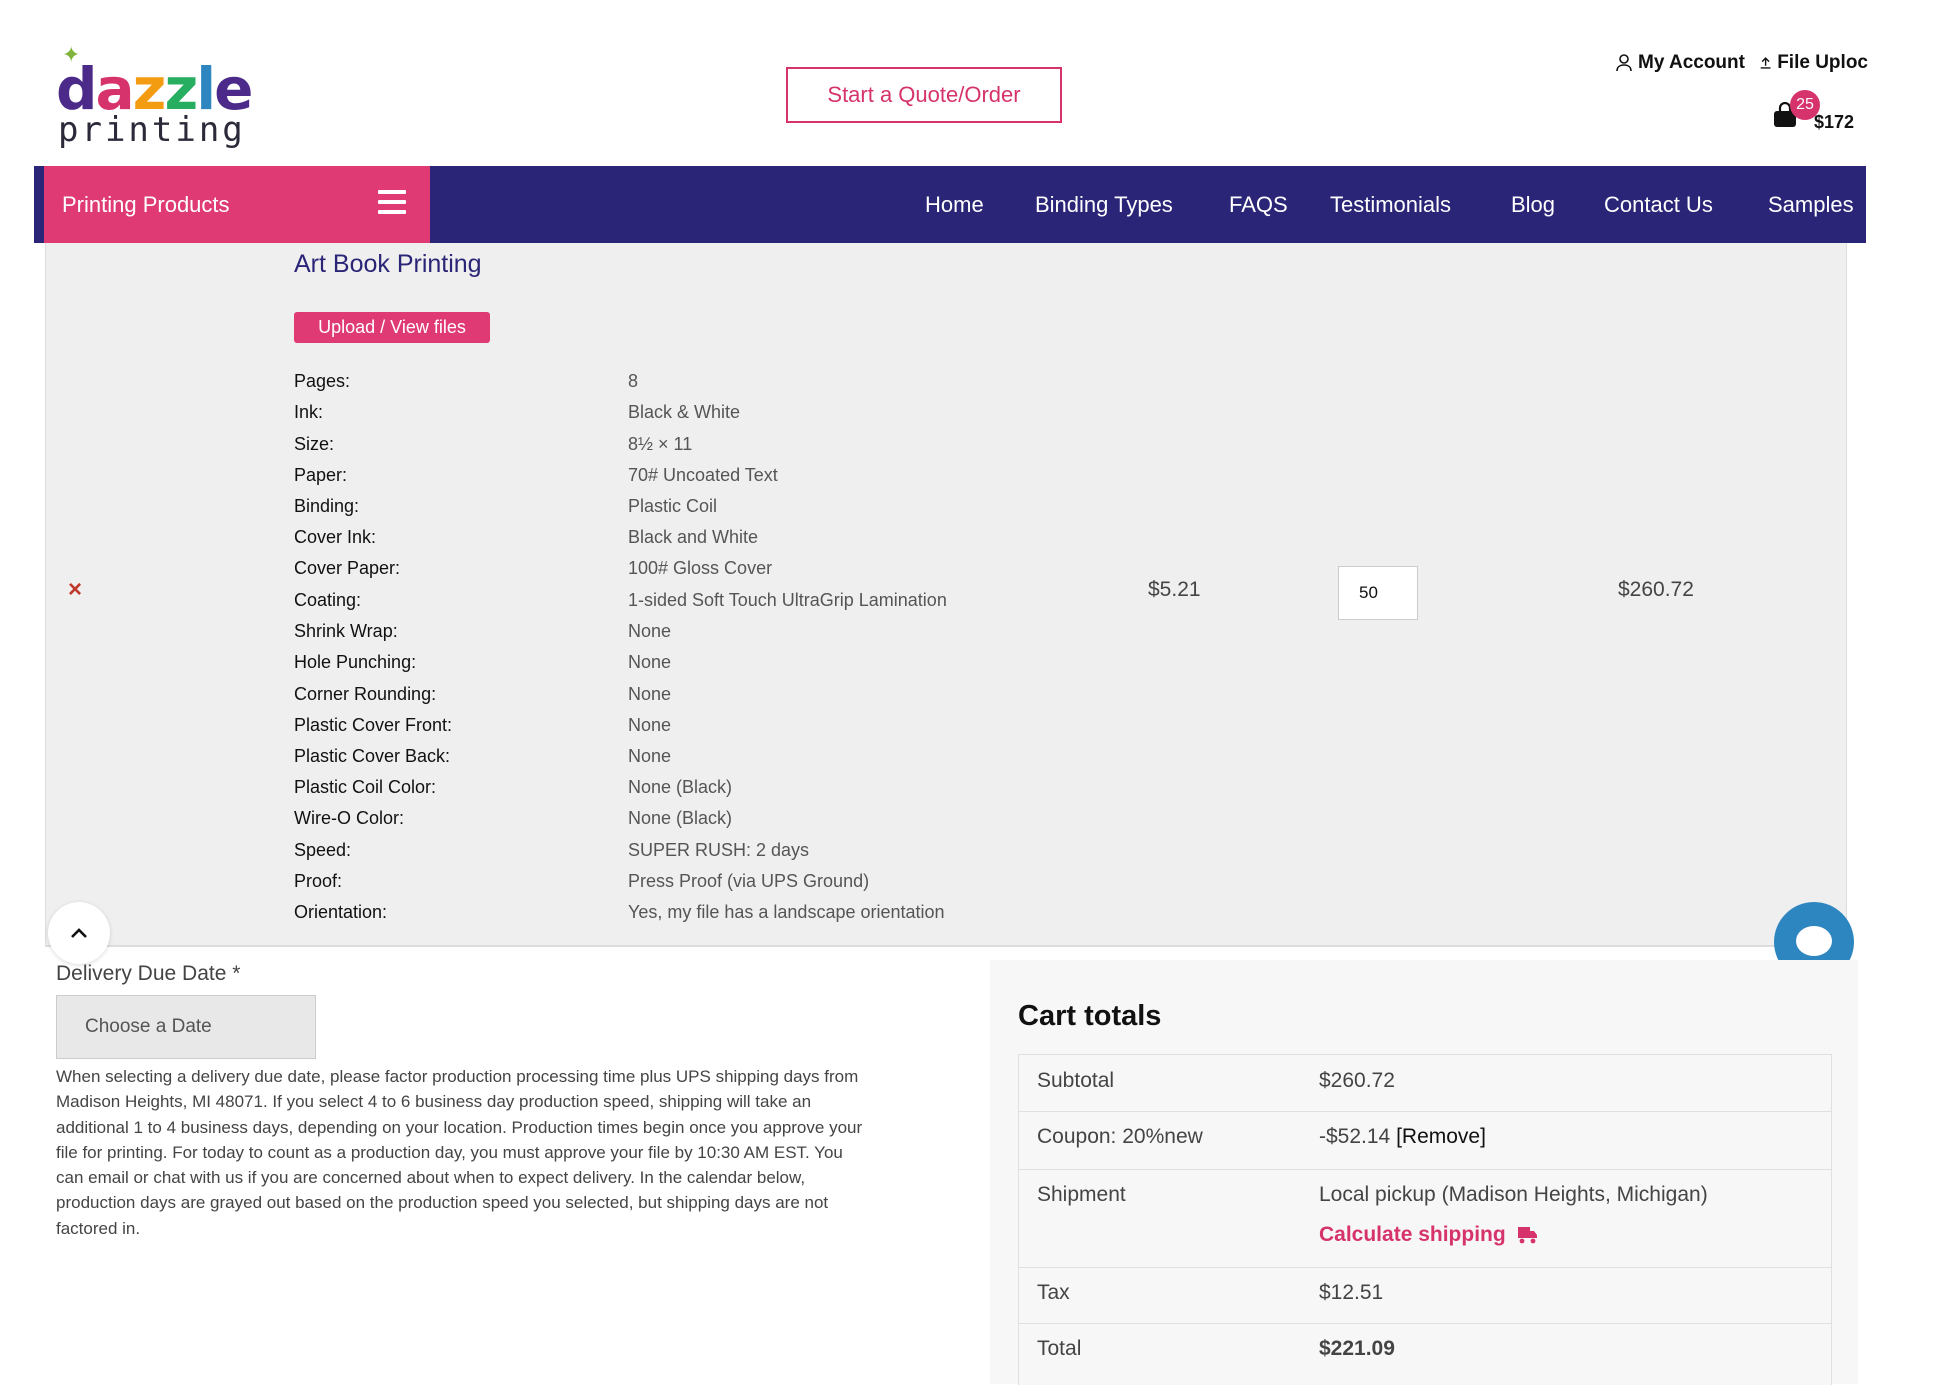  Describe the element at coordinates (321, 475) in the screenshot. I see `spec-label: Paper:` at that location.